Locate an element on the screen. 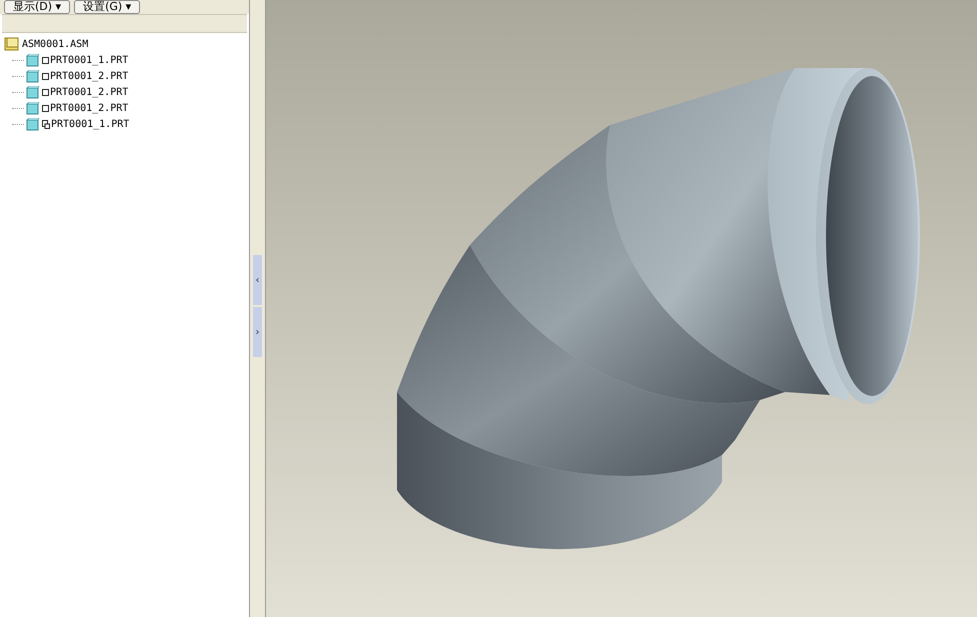 Image resolution: width=977 pixels, height=617 pixels. splitter-bar: ‹ › is located at coordinates (258, 308).